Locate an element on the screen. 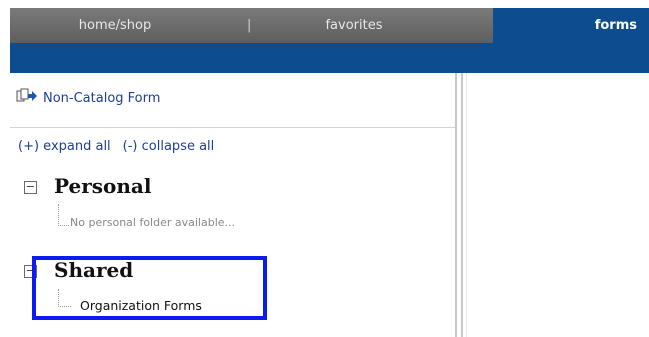  non-catalog-form-link: Non-Catalog Form is located at coordinates (88, 98).